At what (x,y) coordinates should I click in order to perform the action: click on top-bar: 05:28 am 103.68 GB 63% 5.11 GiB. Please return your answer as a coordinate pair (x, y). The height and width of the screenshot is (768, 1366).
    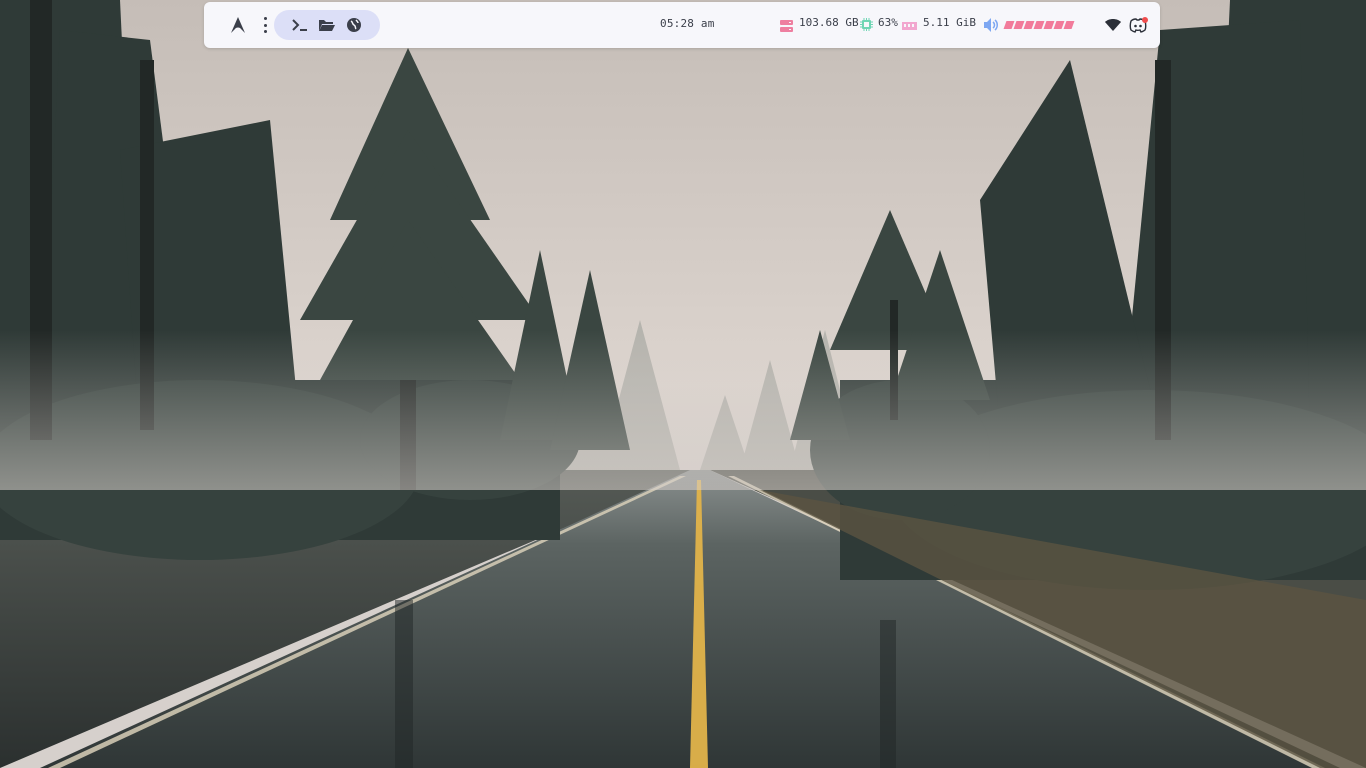
    Looking at the image, I should click on (682, 25).